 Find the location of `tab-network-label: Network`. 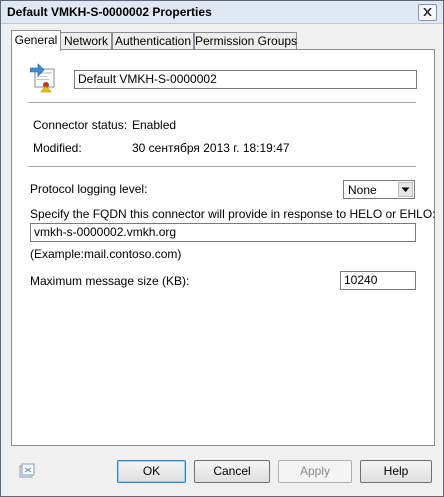

tab-network-label: Network is located at coordinates (85, 41).